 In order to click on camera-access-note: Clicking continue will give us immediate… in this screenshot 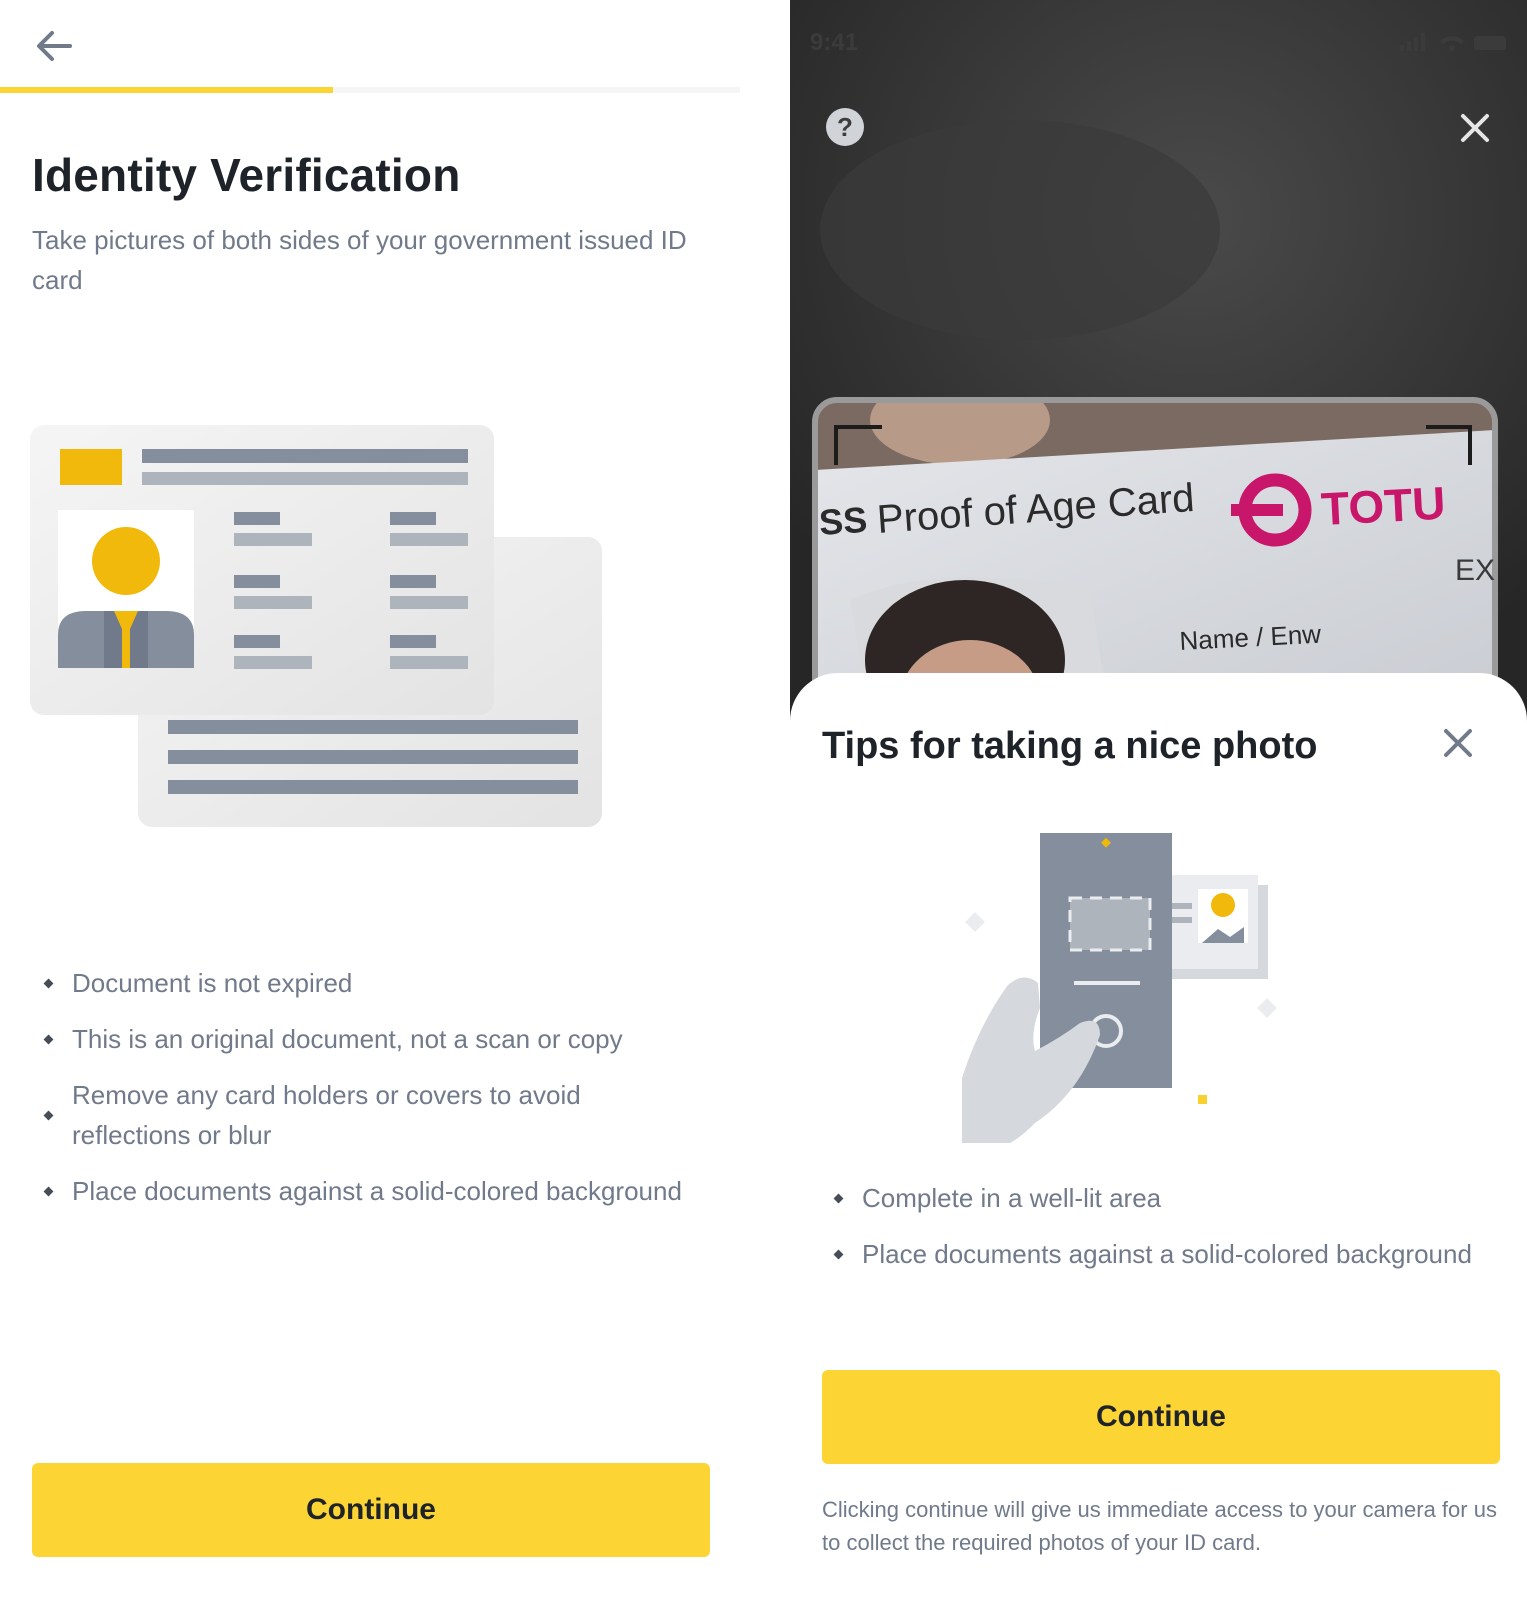, I will do `click(1159, 1526)`.